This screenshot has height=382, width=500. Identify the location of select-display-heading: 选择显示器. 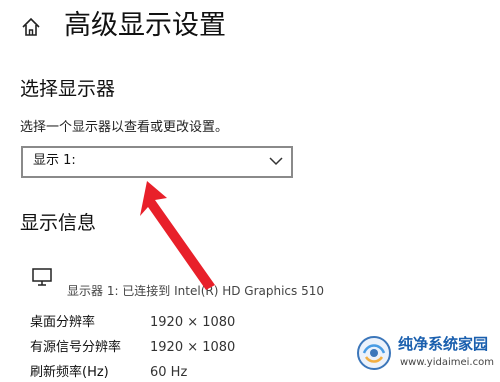
(68, 89).